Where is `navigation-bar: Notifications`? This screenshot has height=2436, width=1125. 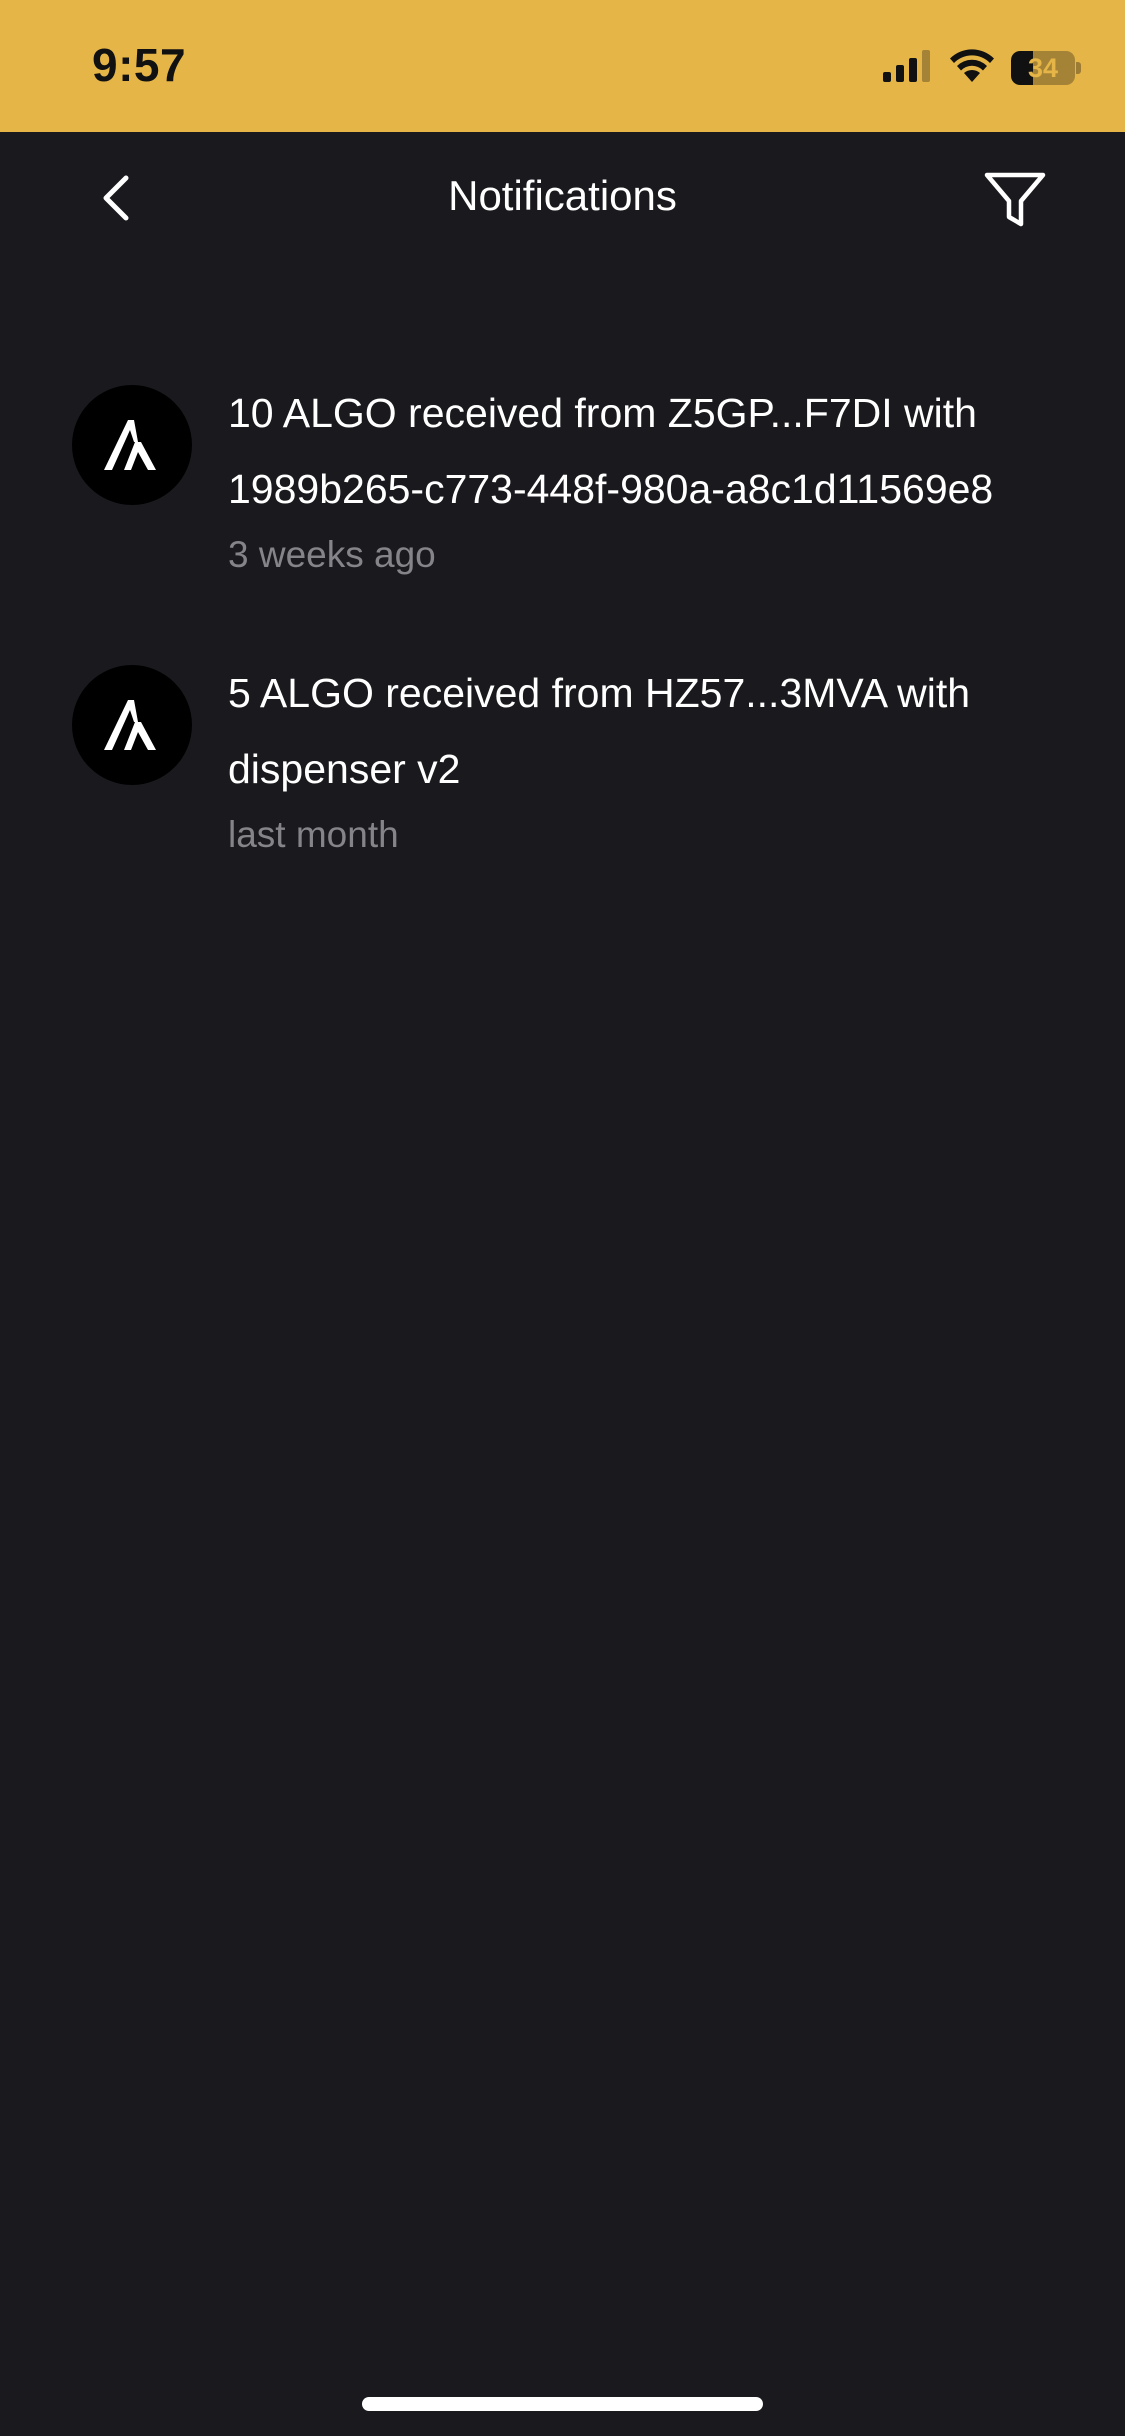 navigation-bar: Notifications is located at coordinates (562, 200).